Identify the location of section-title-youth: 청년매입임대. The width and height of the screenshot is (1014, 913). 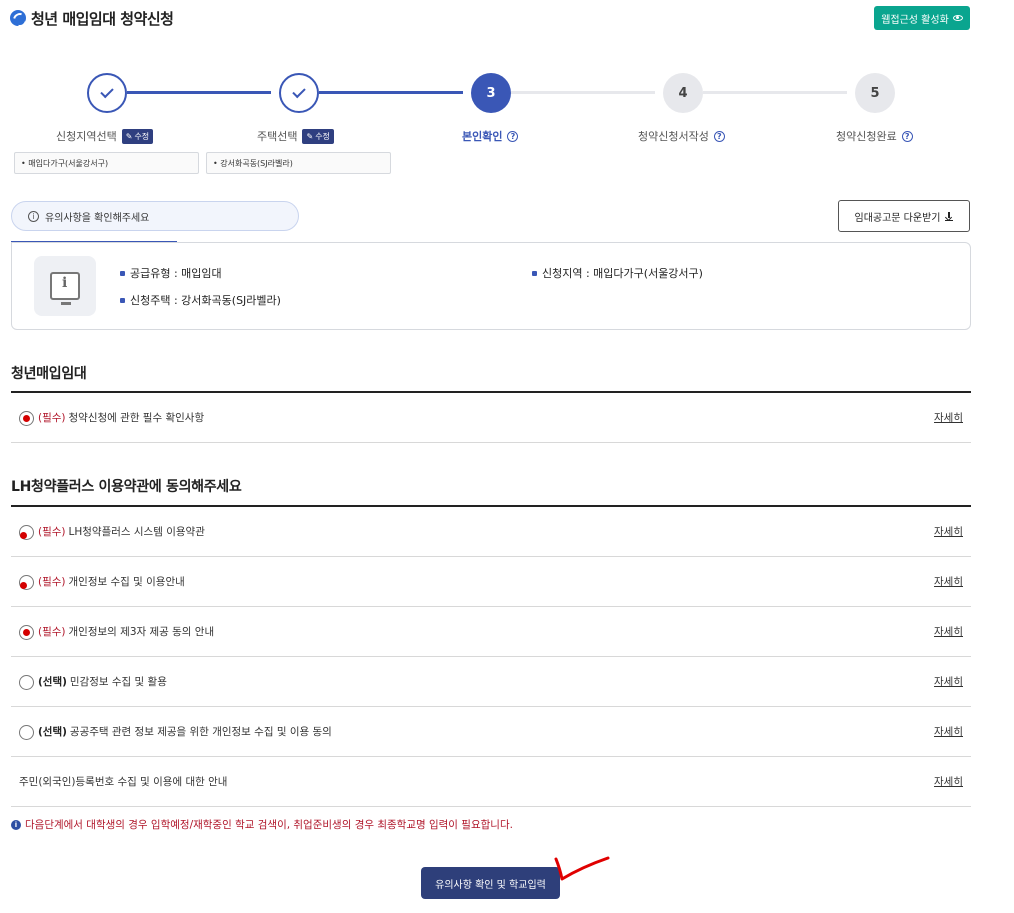
(49, 374).